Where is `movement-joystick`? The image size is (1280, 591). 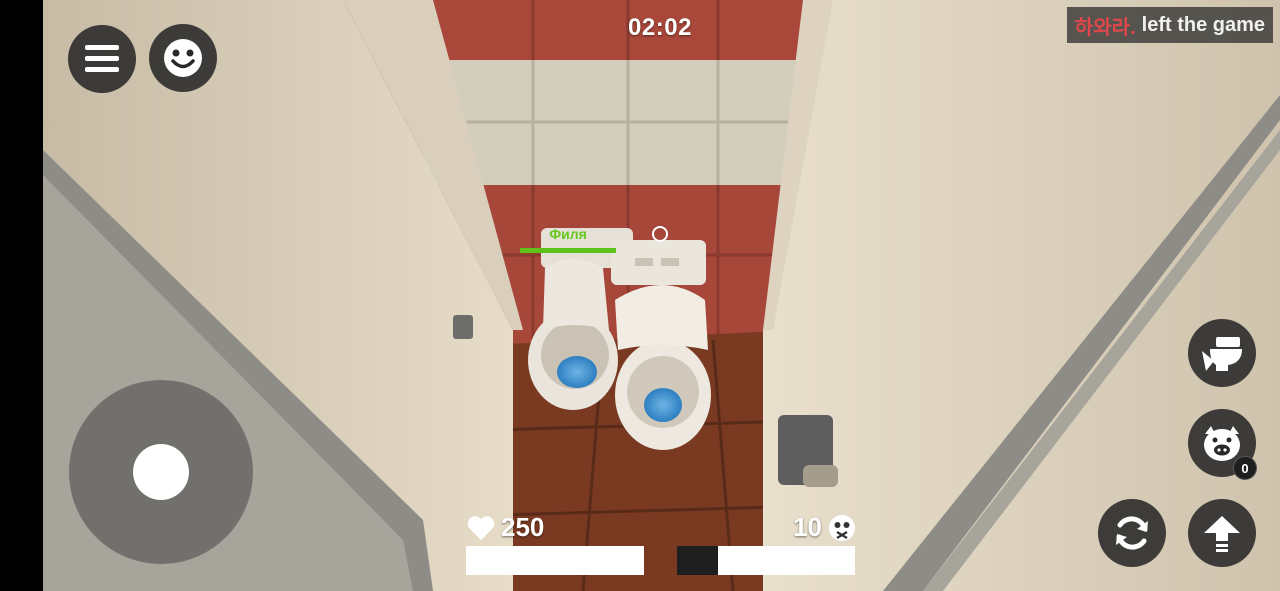
movement-joystick is located at coordinates (161, 472).